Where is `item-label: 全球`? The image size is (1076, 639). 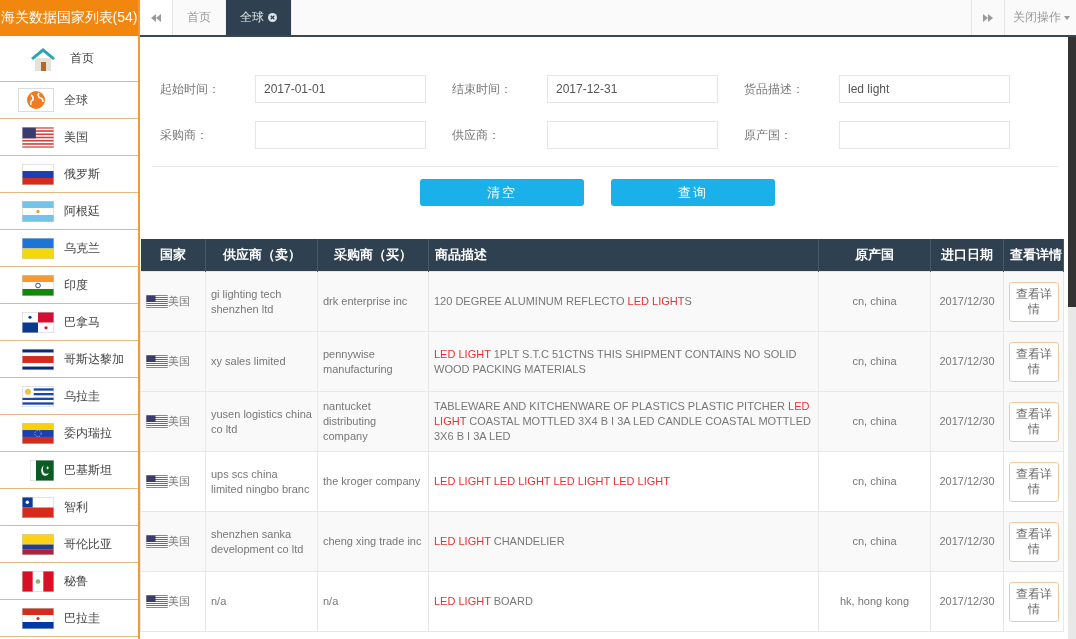 item-label: 全球 is located at coordinates (76, 100).